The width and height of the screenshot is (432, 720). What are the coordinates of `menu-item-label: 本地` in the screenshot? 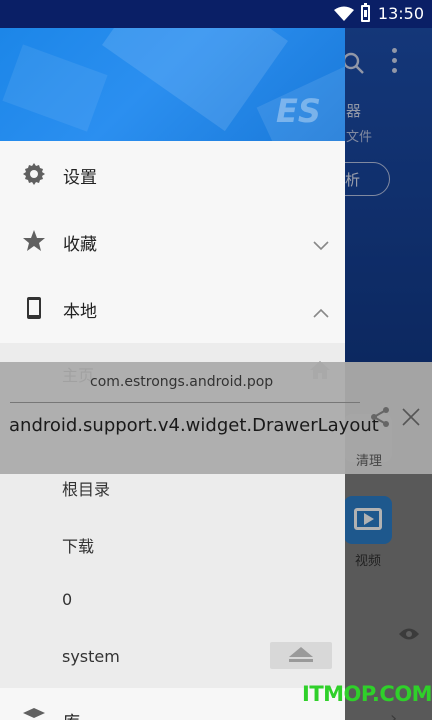 It's located at (80, 312).